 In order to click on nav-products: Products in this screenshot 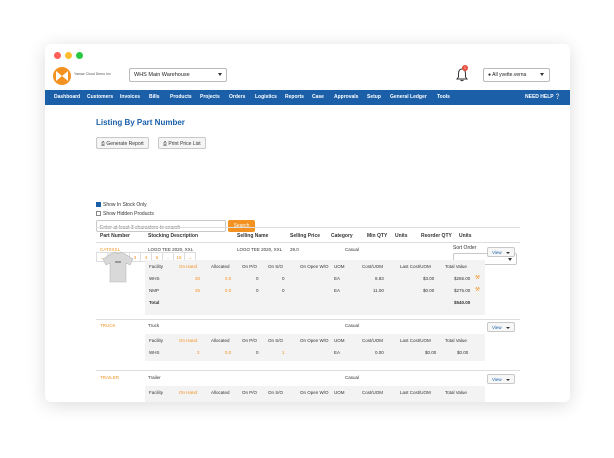, I will do `click(181, 97)`.